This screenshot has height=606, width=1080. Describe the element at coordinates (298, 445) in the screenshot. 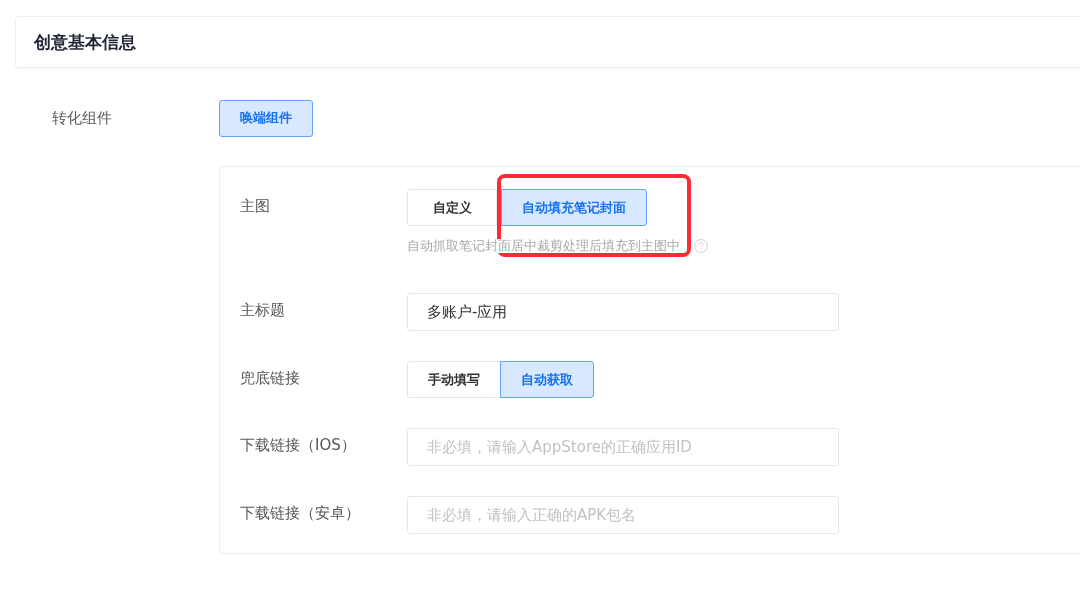

I see `field-label: 下载链接（IOS）` at that location.